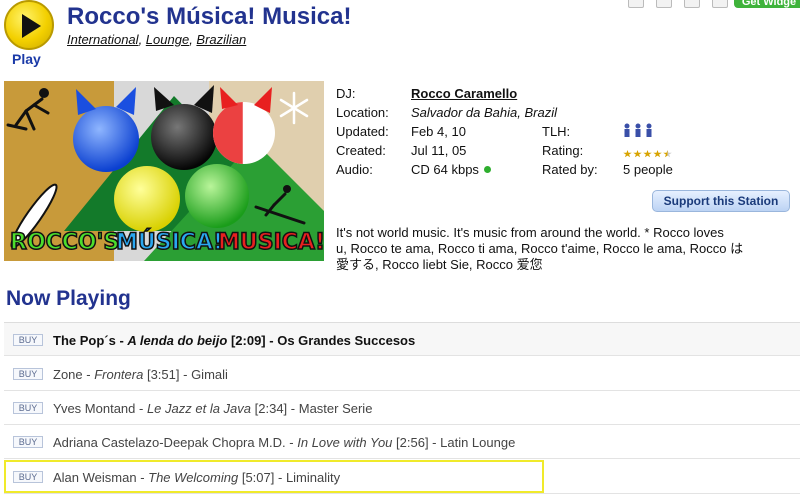 This screenshot has width=800, height=497. I want to click on audio-value: CD 64 kbps, so click(451, 169).